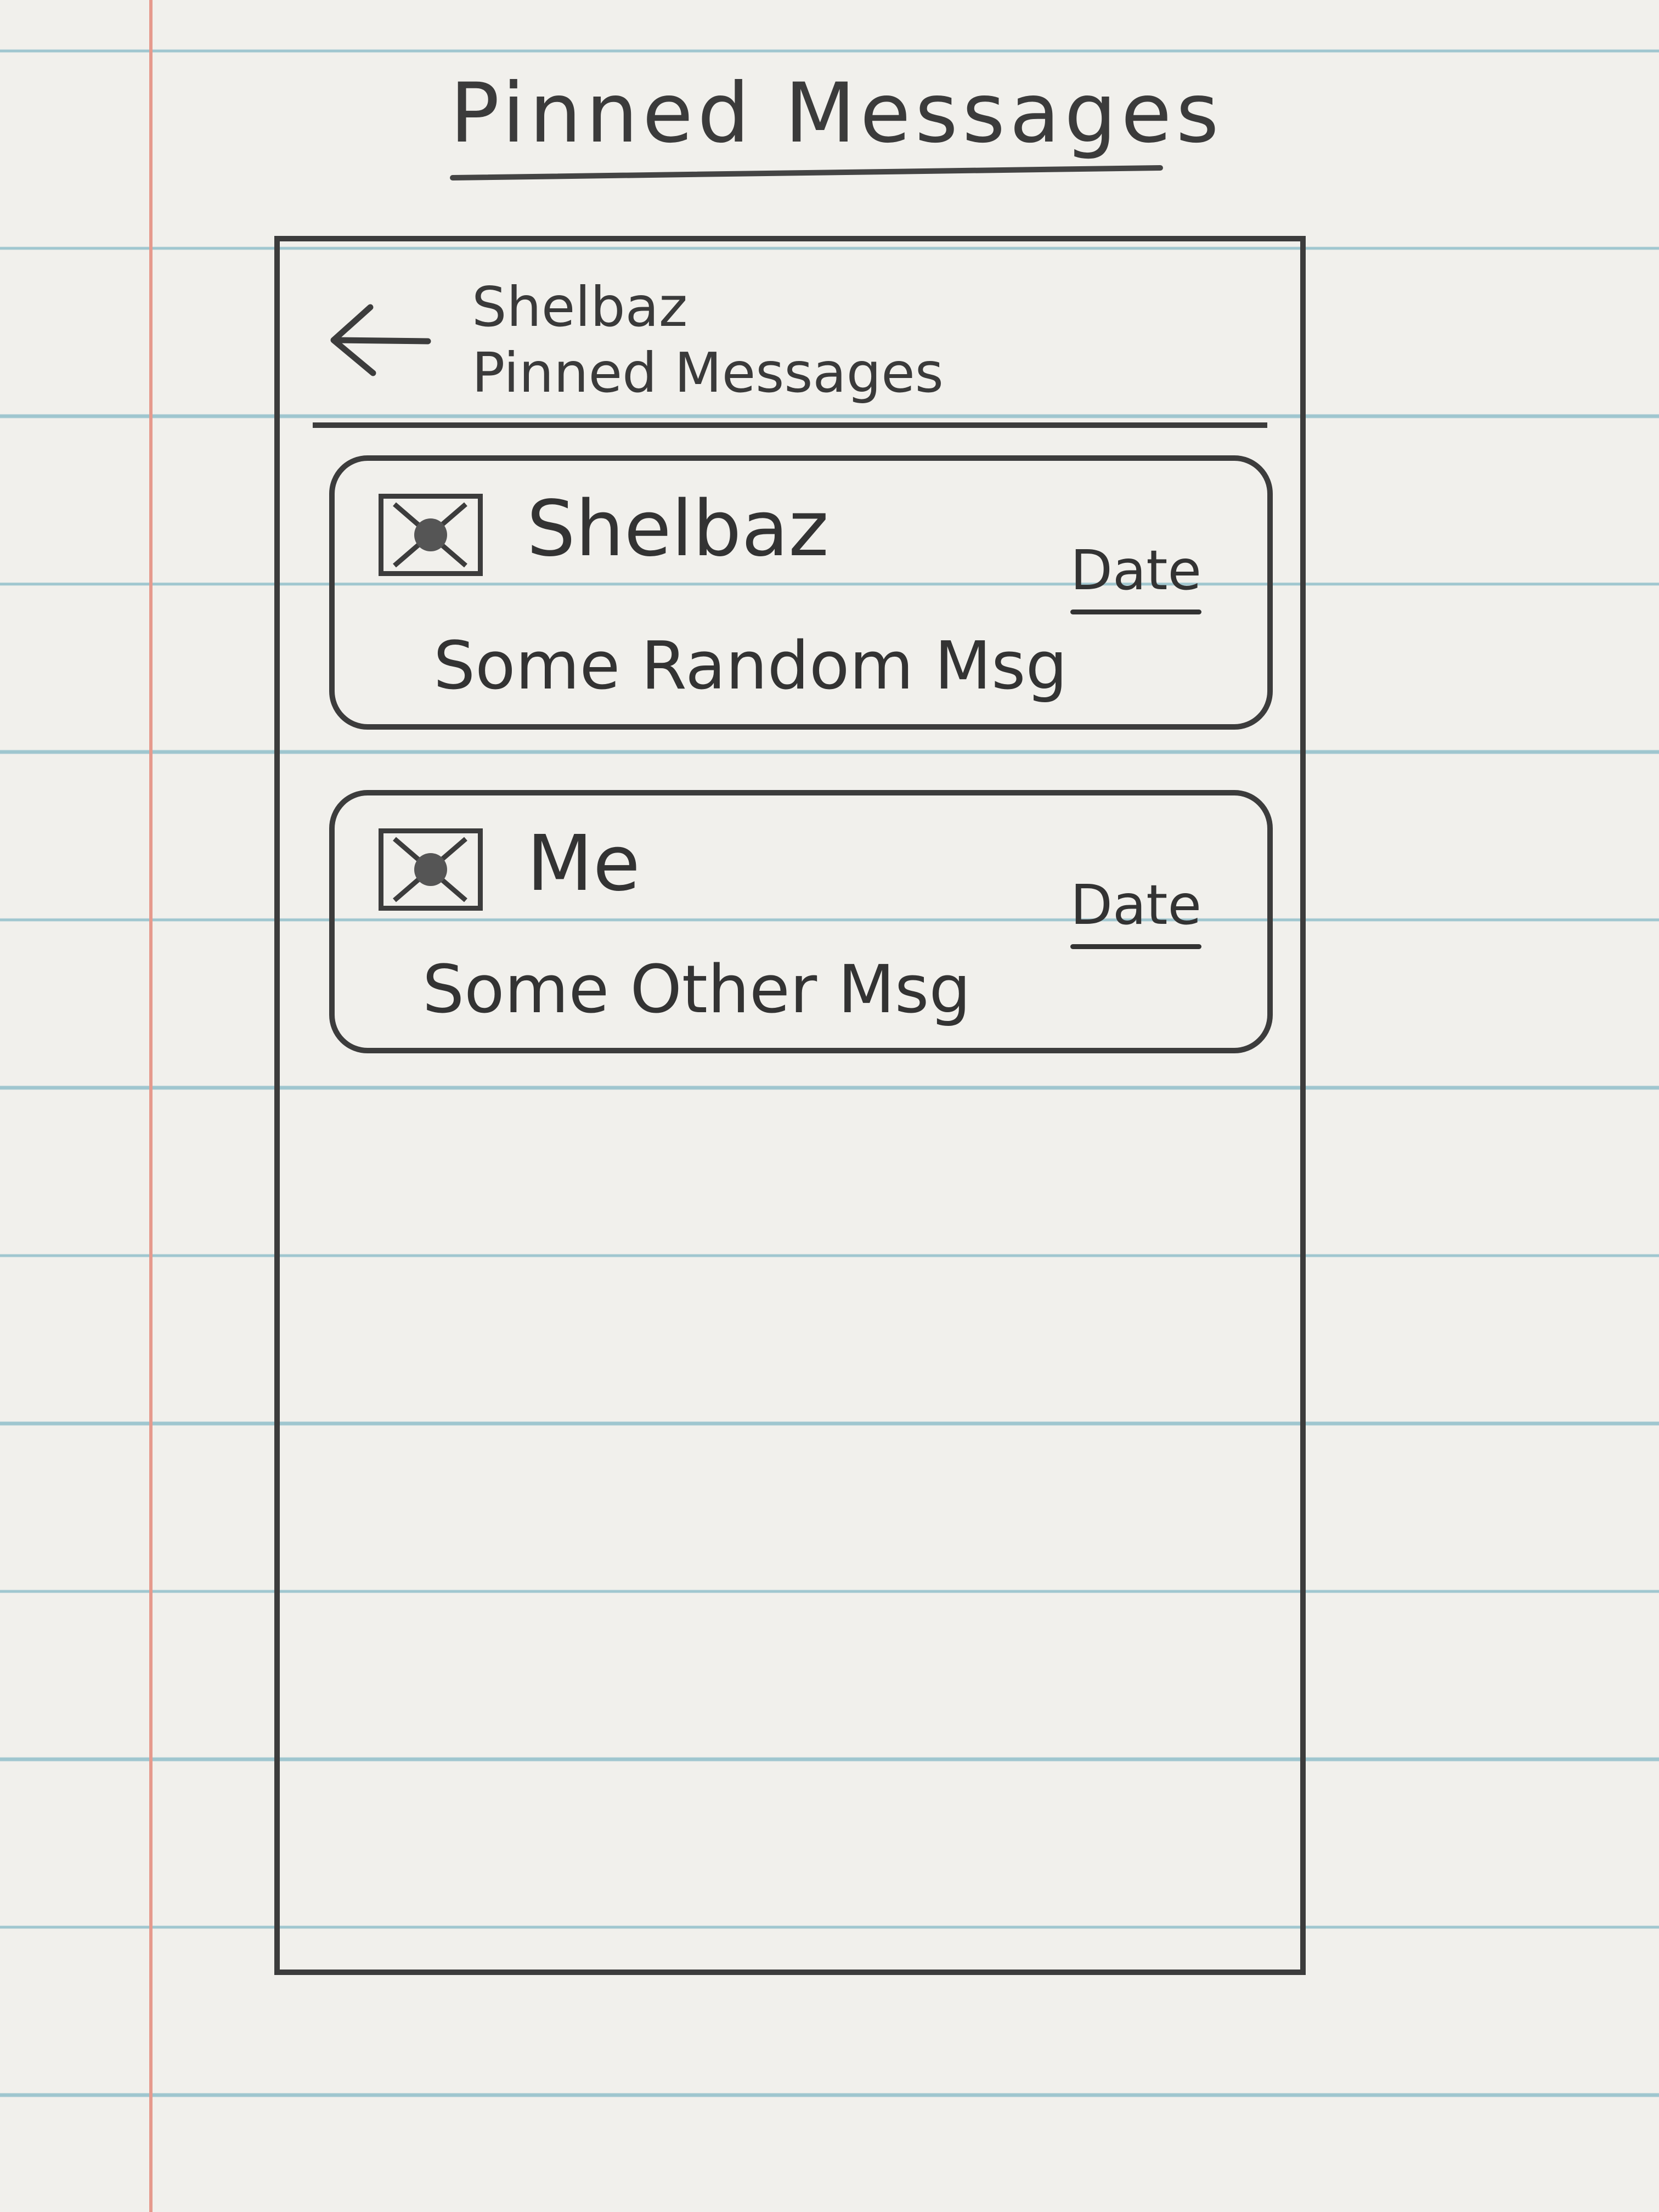  What do you see at coordinates (708, 340) in the screenshot?
I see `header-text: Shelbaz Pinned Messages` at bounding box center [708, 340].